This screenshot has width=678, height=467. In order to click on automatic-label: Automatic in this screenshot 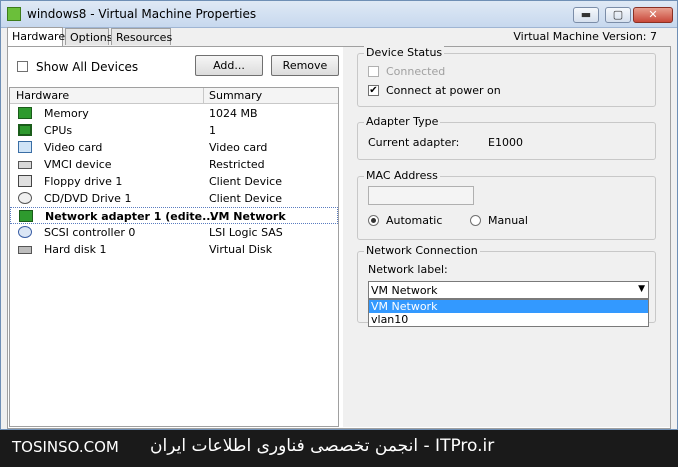, I will do `click(414, 220)`.